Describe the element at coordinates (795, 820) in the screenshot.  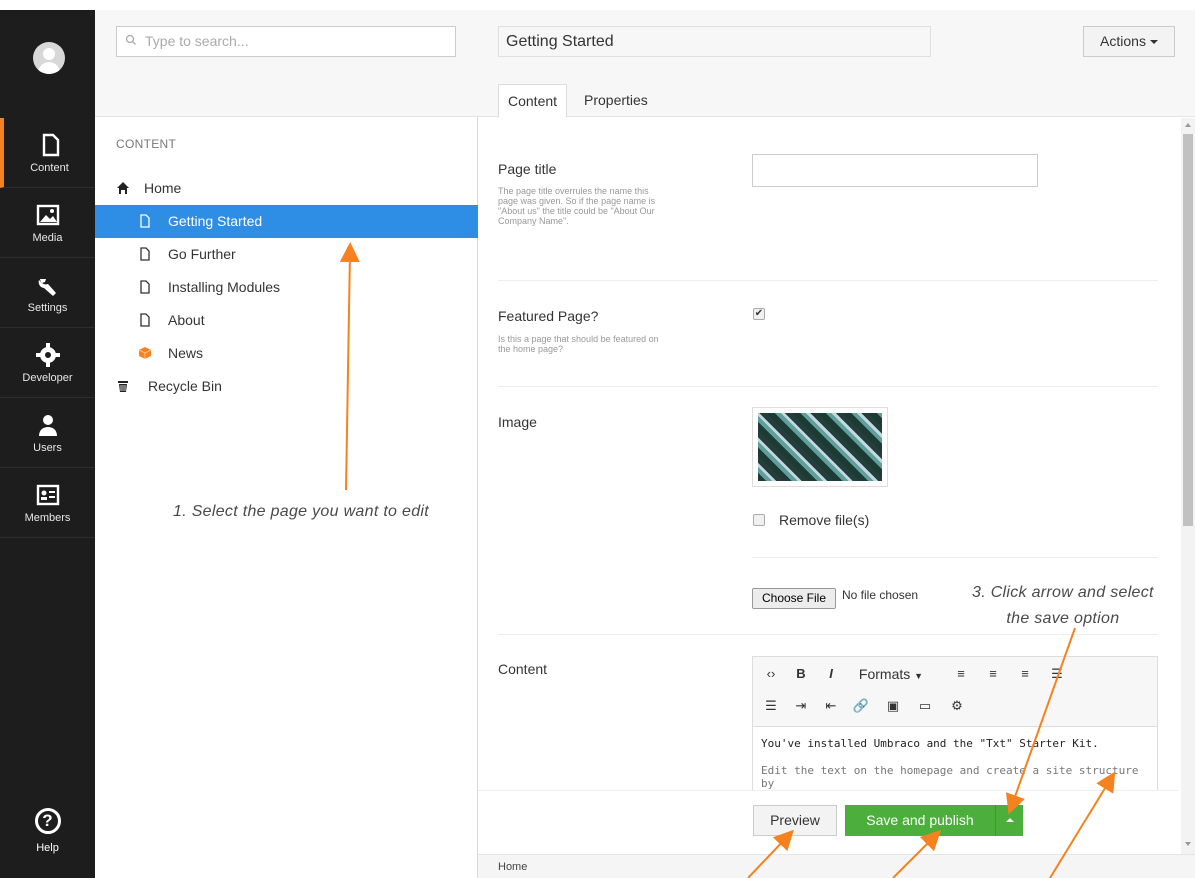
I see `preview-button: Preview` at that location.